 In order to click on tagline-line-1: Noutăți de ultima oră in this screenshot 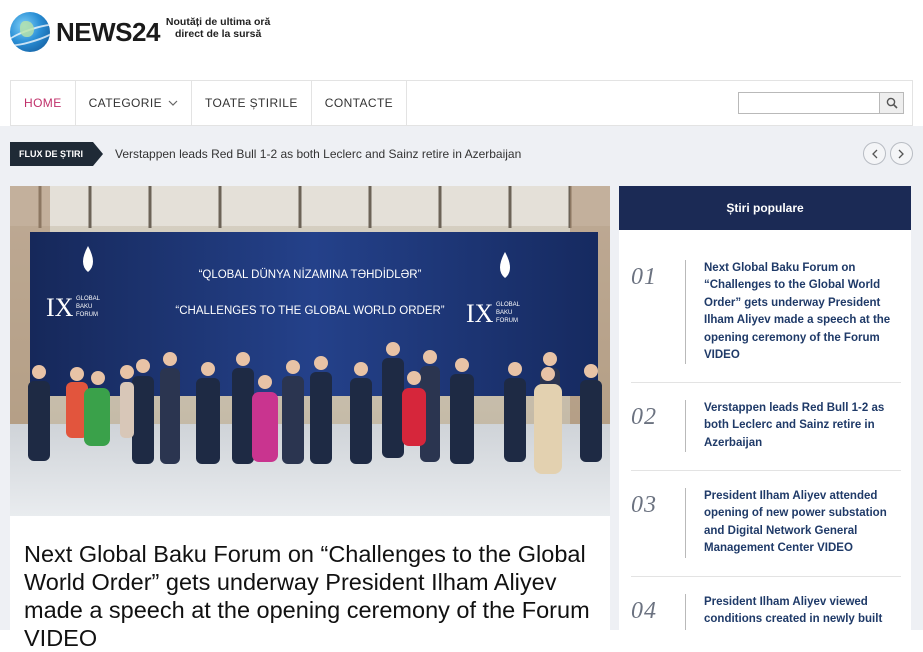, I will do `click(218, 22)`.